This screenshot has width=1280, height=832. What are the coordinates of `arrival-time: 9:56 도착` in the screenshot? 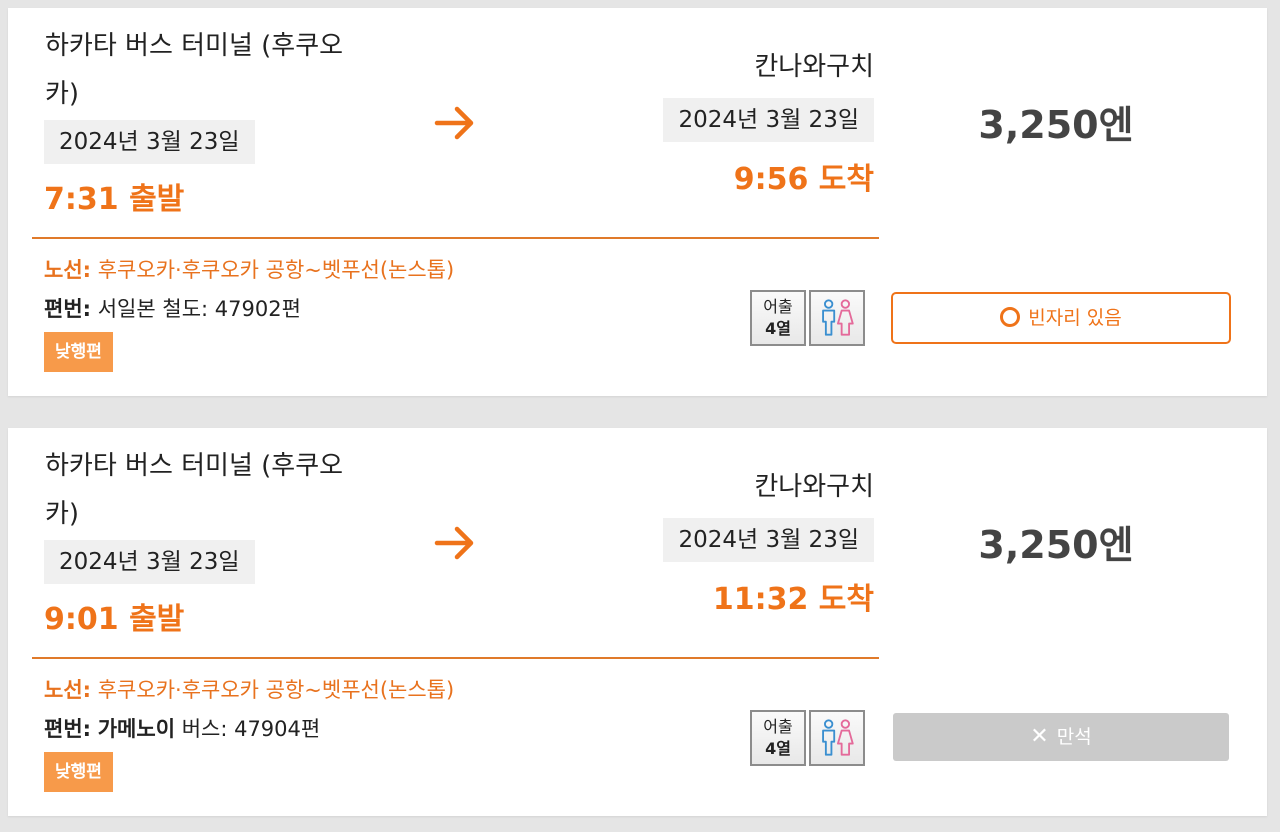 It's located at (803, 179).